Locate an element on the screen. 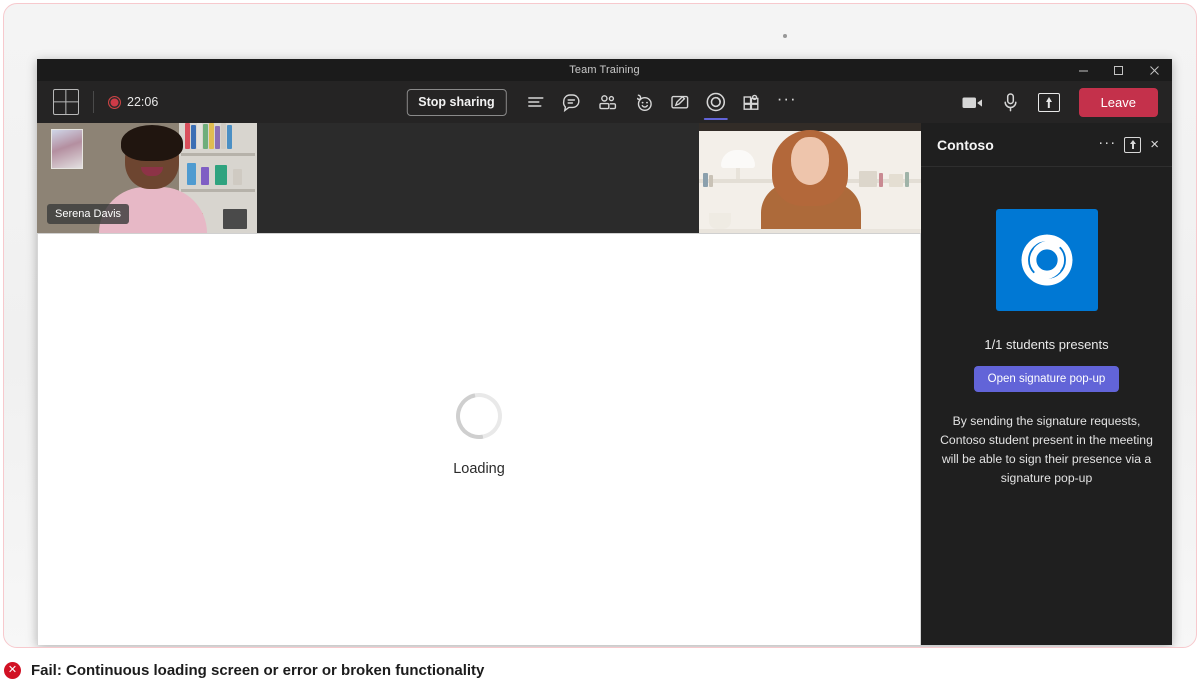  loading-label: Loading is located at coordinates (479, 468).